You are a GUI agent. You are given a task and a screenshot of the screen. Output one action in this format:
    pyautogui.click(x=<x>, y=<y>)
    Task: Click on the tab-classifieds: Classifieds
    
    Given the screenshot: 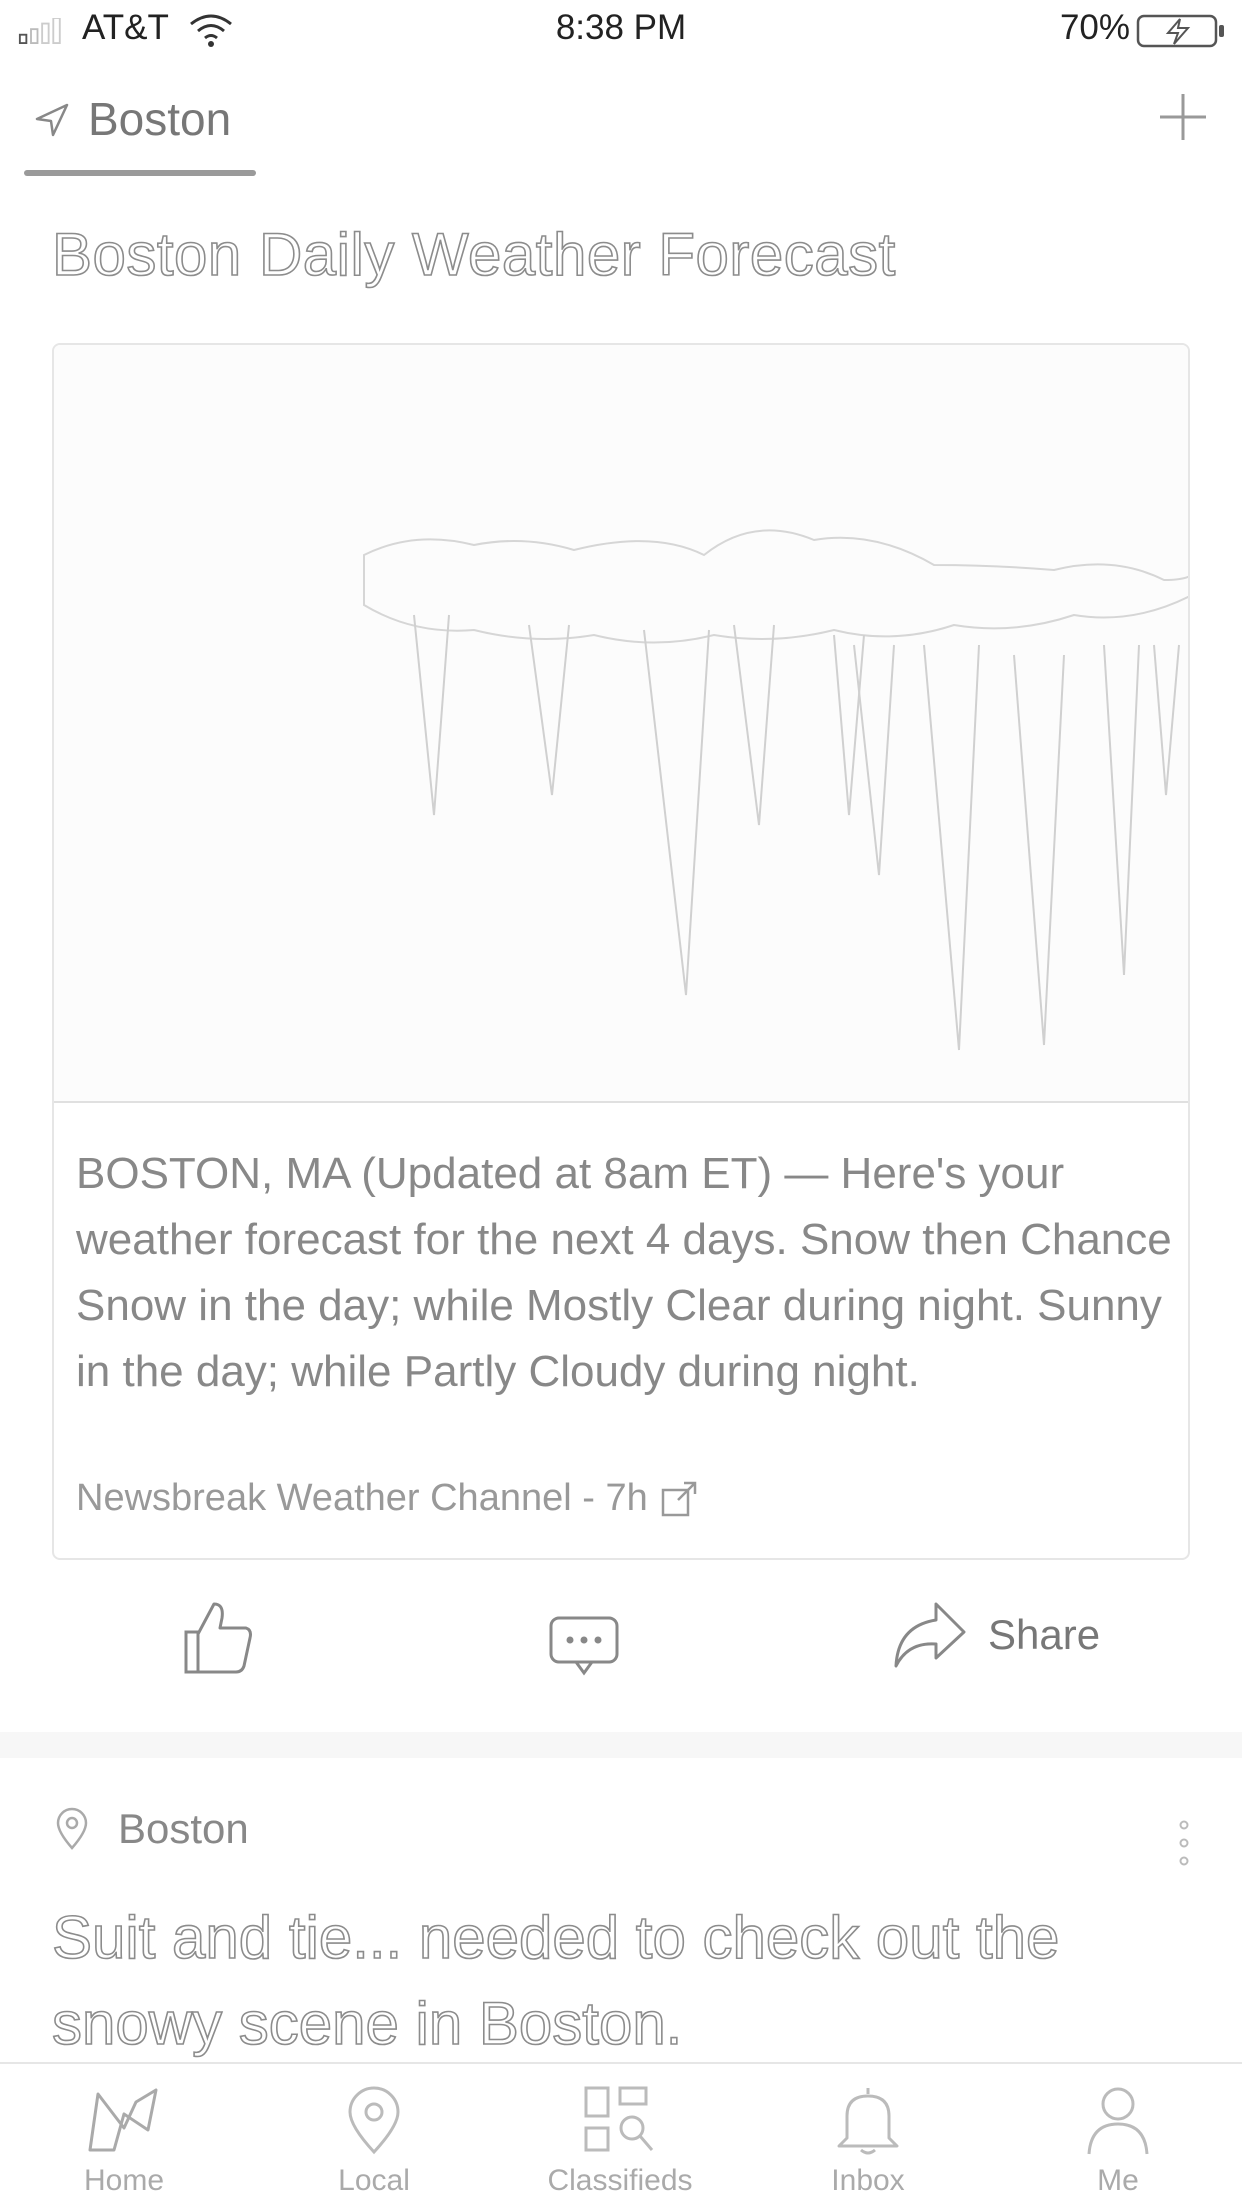 What is the action you would take?
    pyautogui.click(x=620, y=2141)
    